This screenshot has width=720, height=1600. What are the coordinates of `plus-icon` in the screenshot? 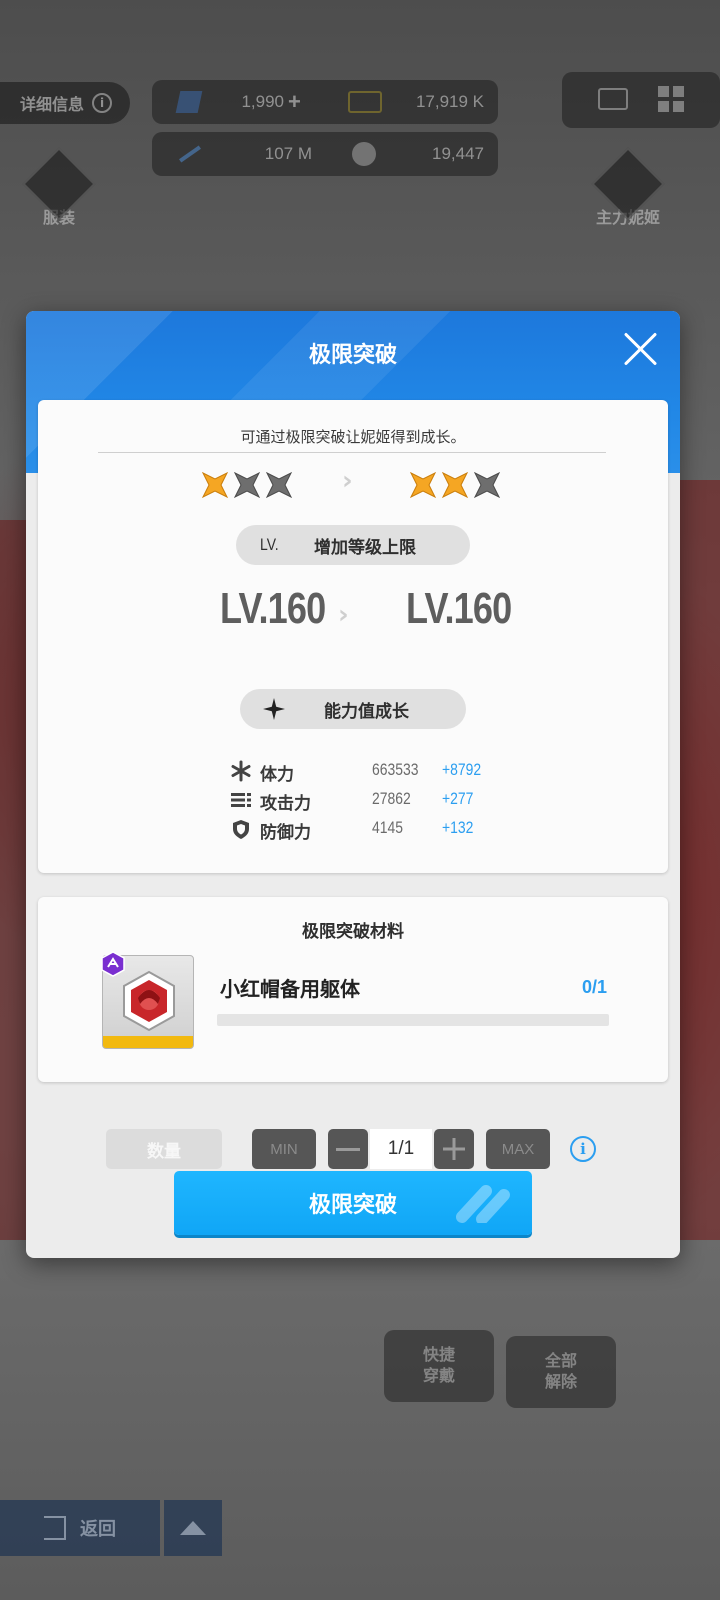 It's located at (454, 1149).